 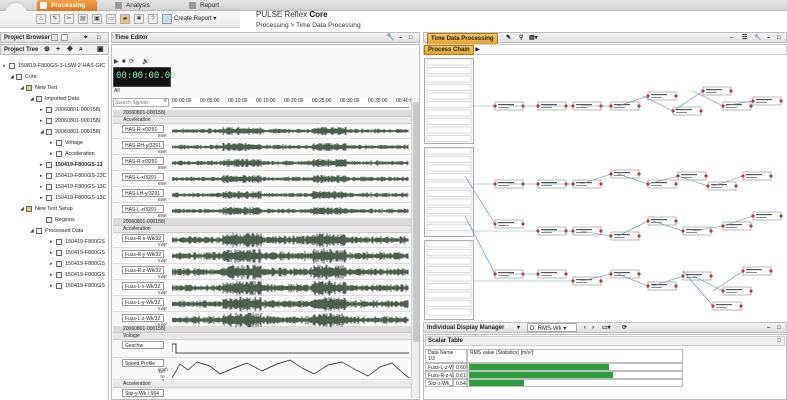 I want to click on view-menu-icon: ▭▾, so click(x=606, y=328).